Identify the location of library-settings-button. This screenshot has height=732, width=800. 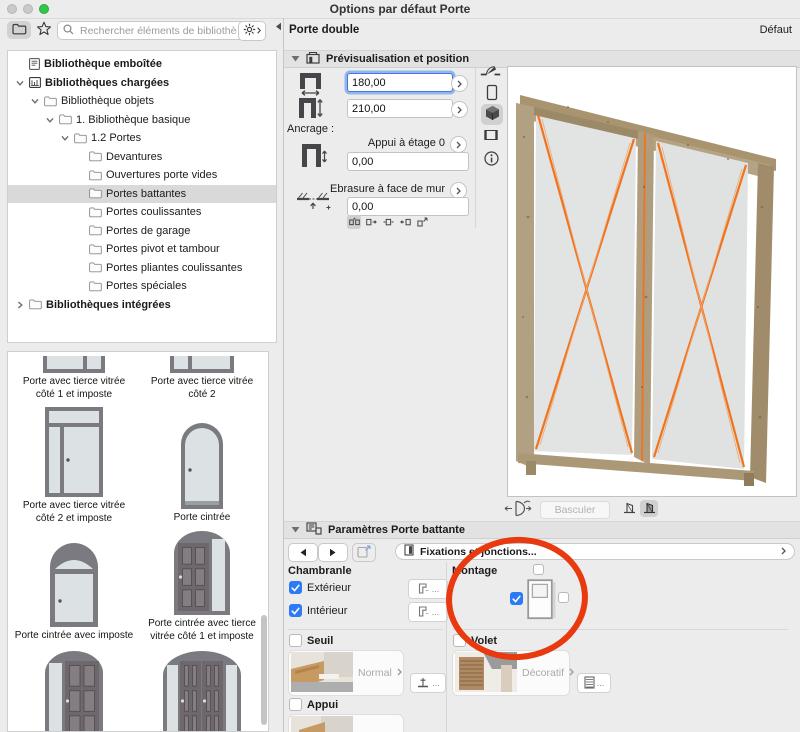
(252, 31).